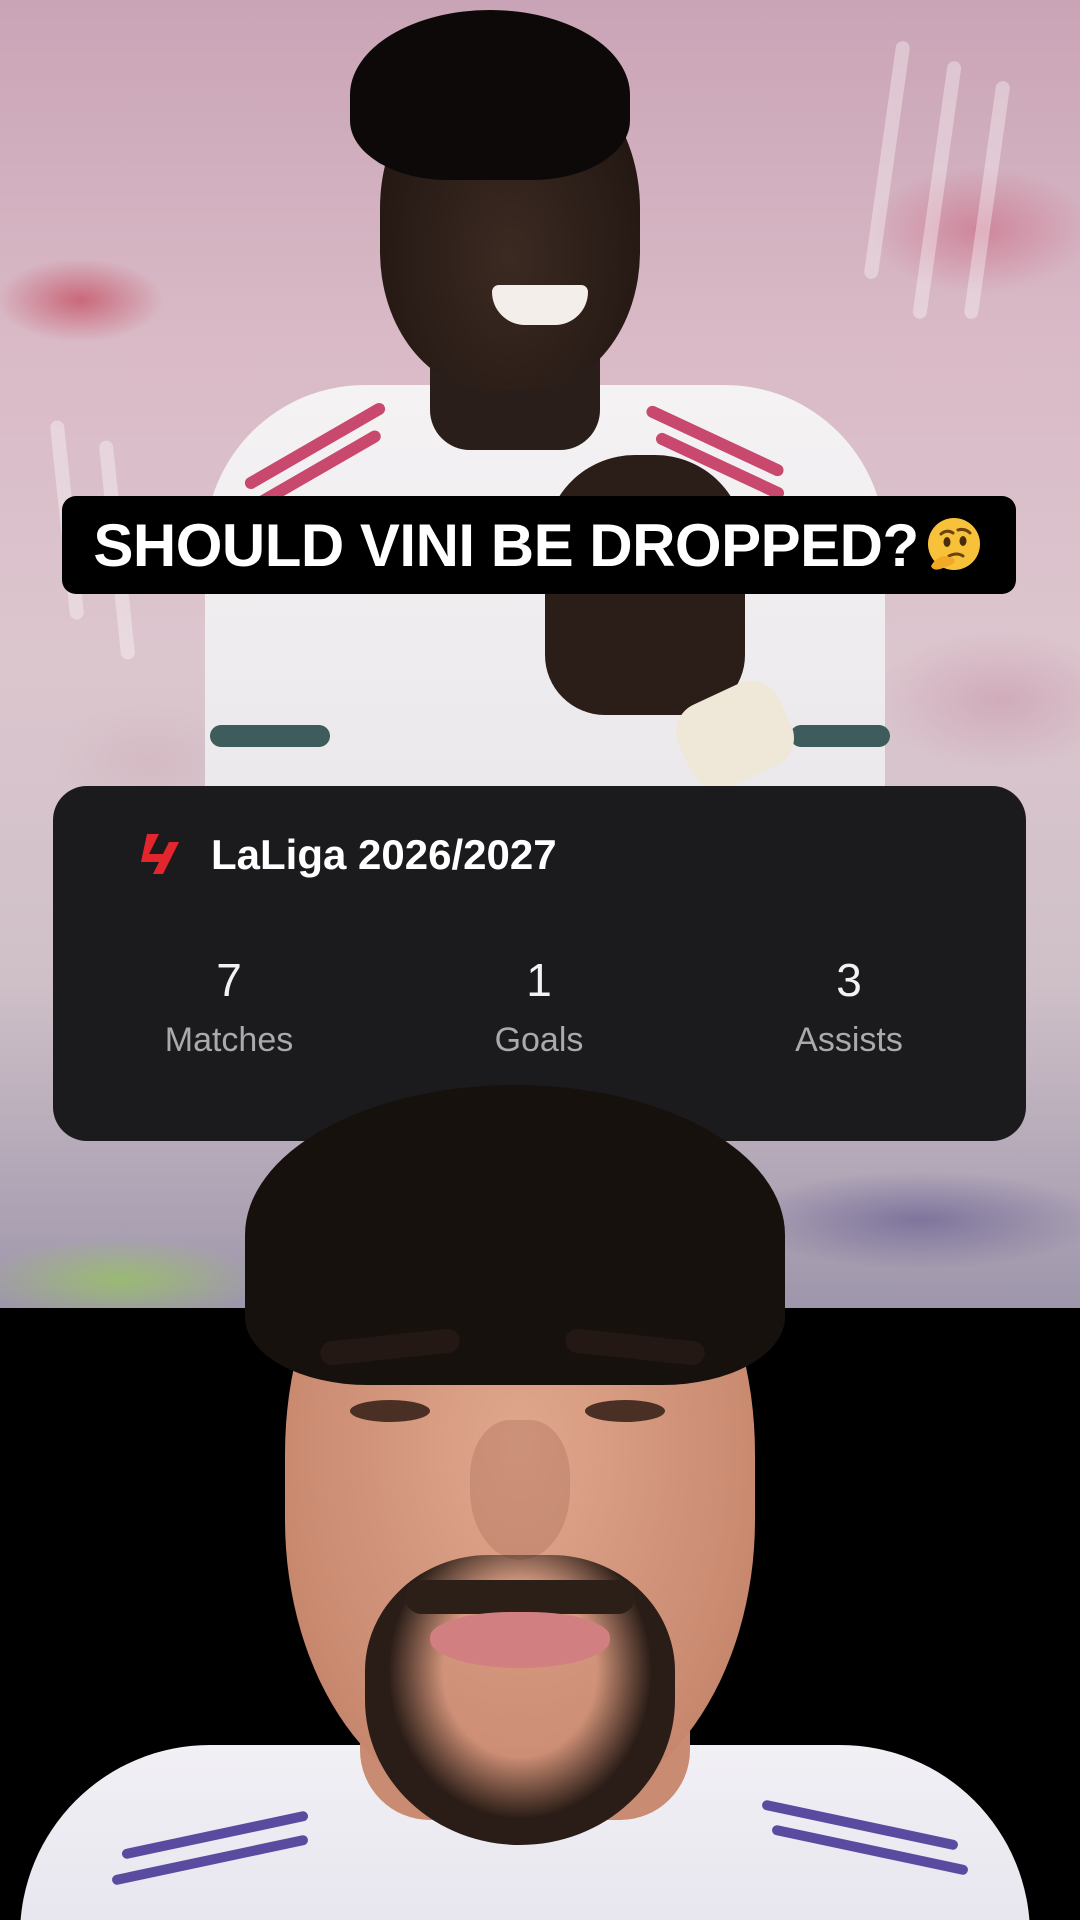  I want to click on stat-label: Assists, so click(849, 1040).